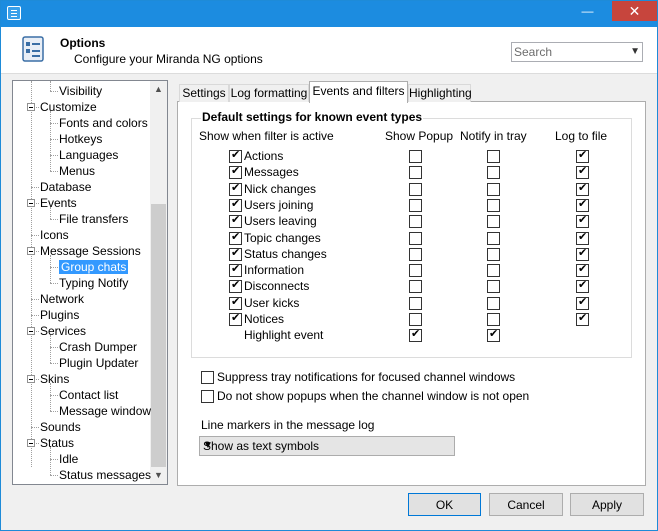 The height and width of the screenshot is (531, 658). I want to click on tree-scrollbar: ▲ ▼, so click(158, 282).